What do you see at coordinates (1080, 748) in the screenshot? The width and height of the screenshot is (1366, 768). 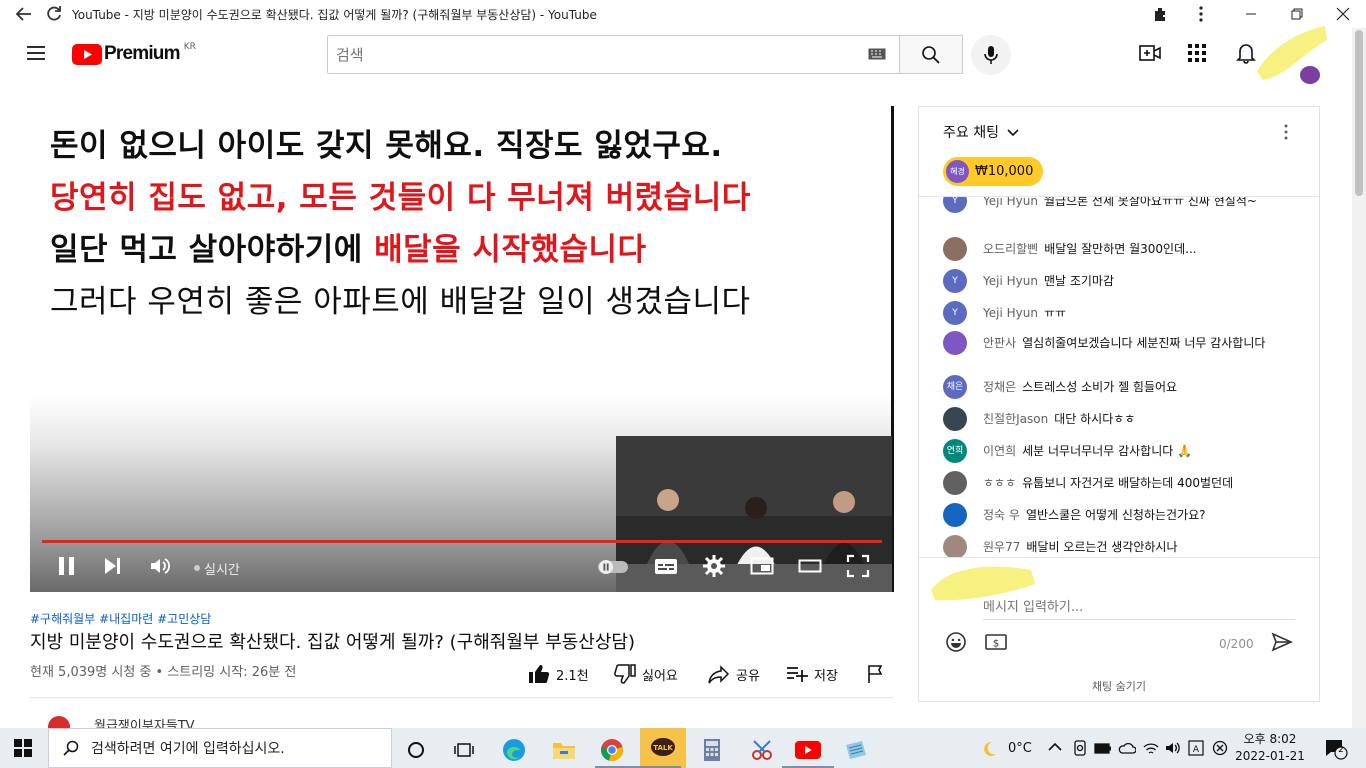 I see `camera-tray-icon` at bounding box center [1080, 748].